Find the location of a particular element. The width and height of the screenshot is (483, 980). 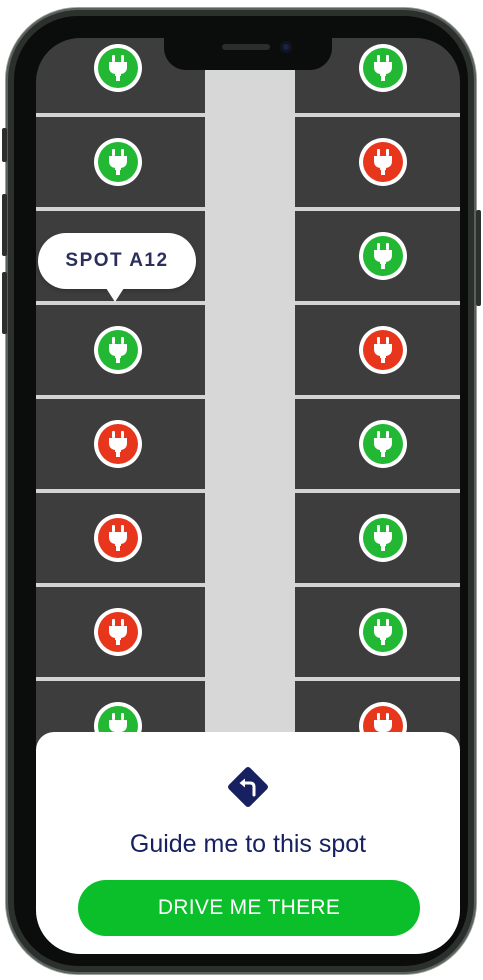

selected-spot-label: SPOT A12 is located at coordinates (117, 260).